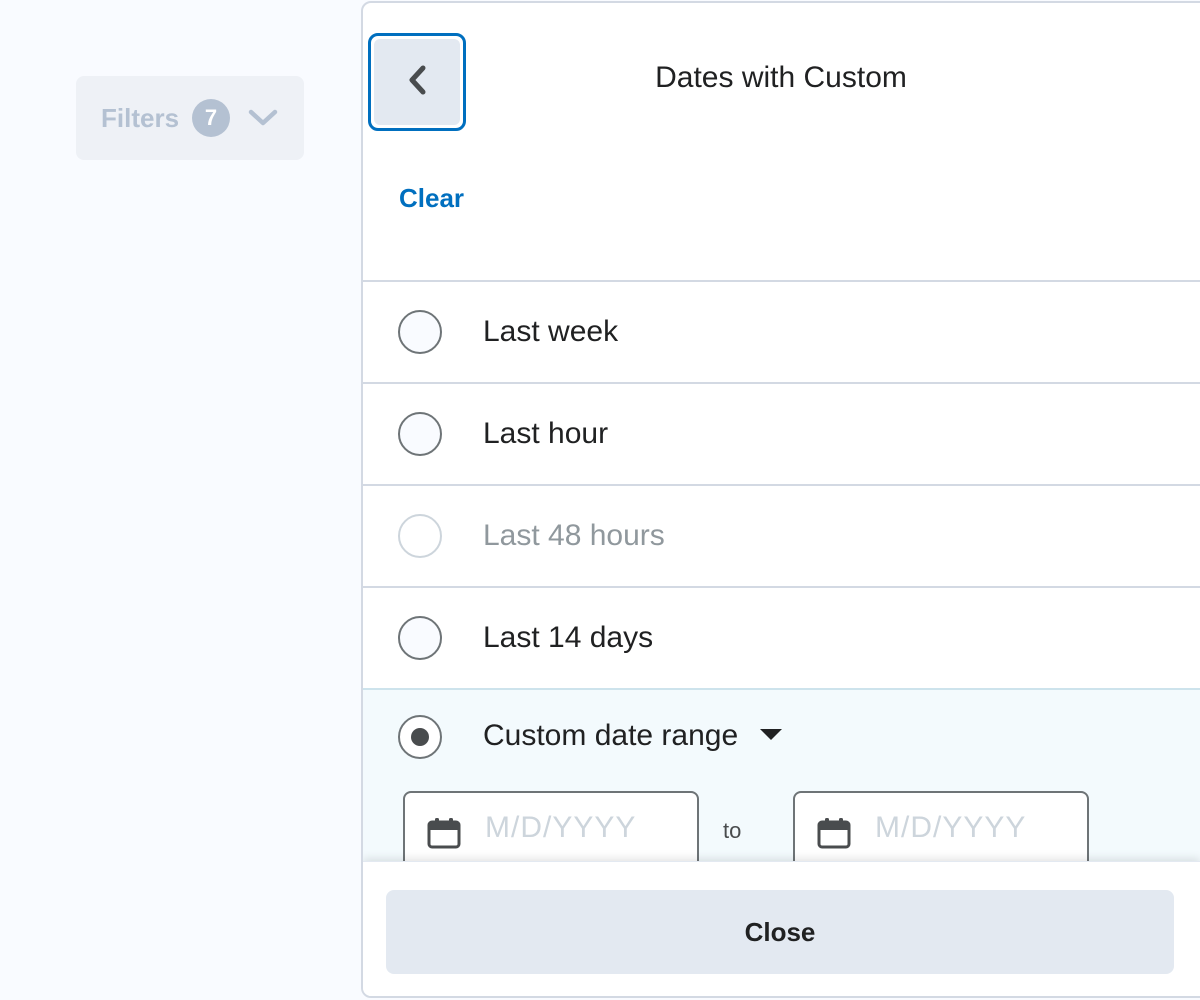 Image resolution: width=1200 pixels, height=1000 pixels. I want to click on option-label: Last 48 hours, so click(574, 535).